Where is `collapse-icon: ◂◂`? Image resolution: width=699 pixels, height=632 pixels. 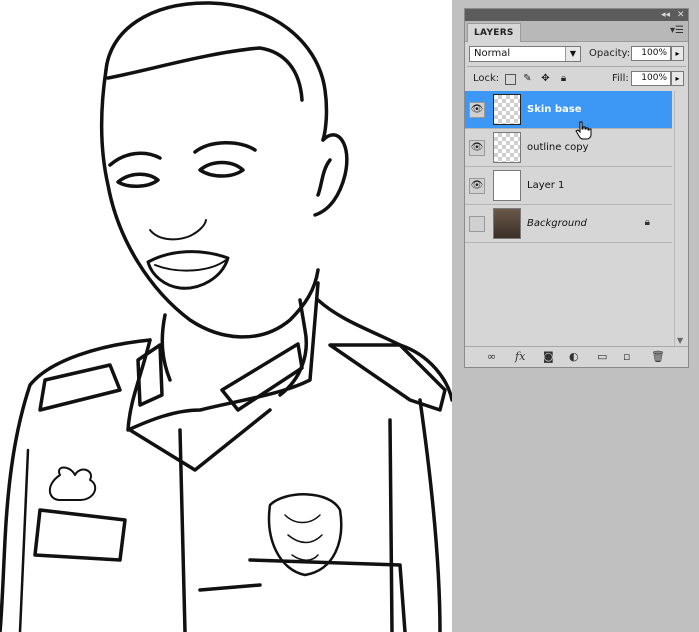
collapse-icon: ◂◂ is located at coordinates (665, 15).